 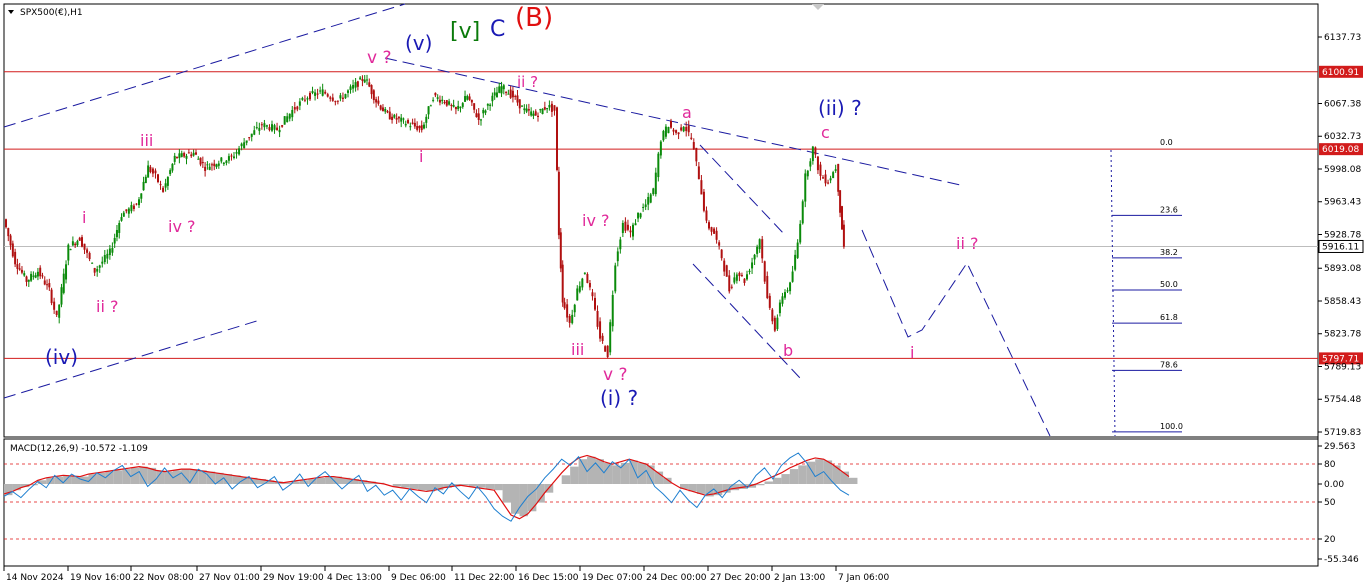 What do you see at coordinates (1330, 503) in the screenshot?
I see `macd-tick-label: 50` at bounding box center [1330, 503].